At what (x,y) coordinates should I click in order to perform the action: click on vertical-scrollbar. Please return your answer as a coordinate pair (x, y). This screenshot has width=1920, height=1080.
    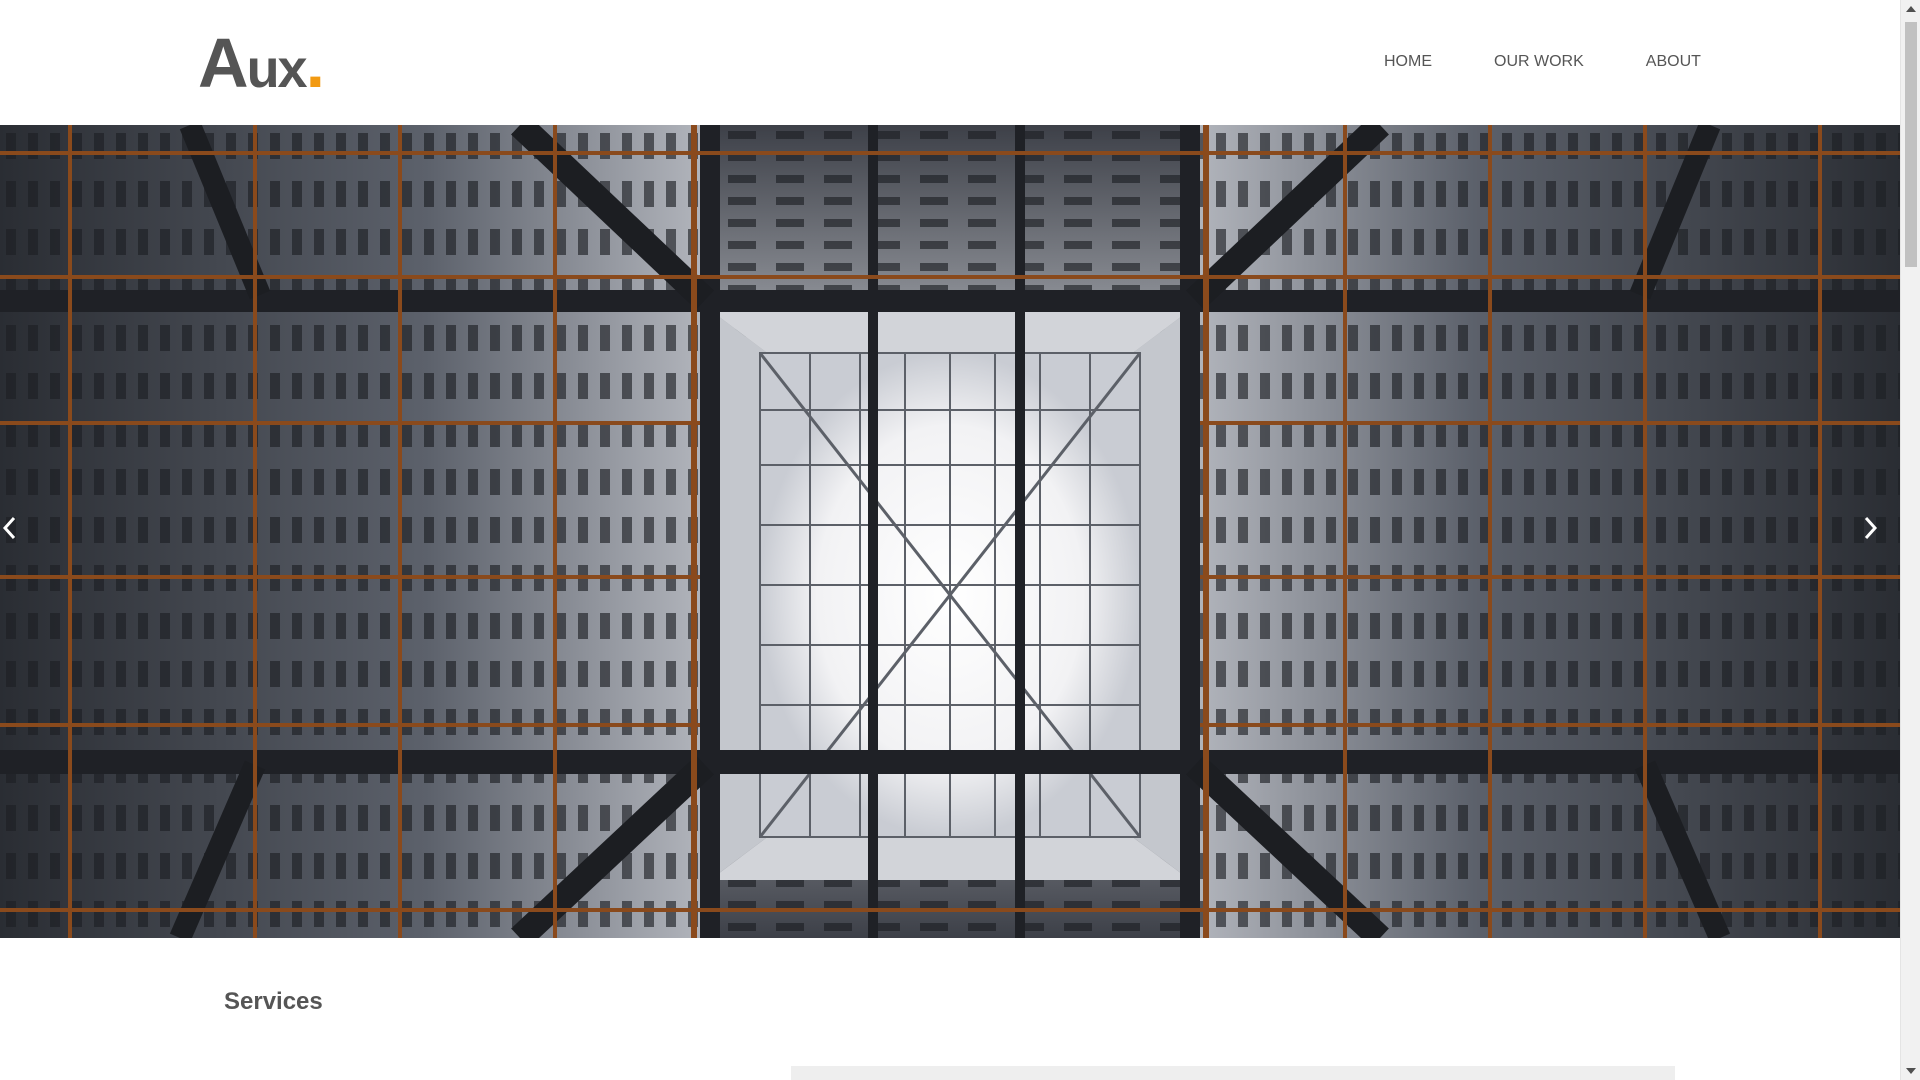
    Looking at the image, I should click on (1910, 540).